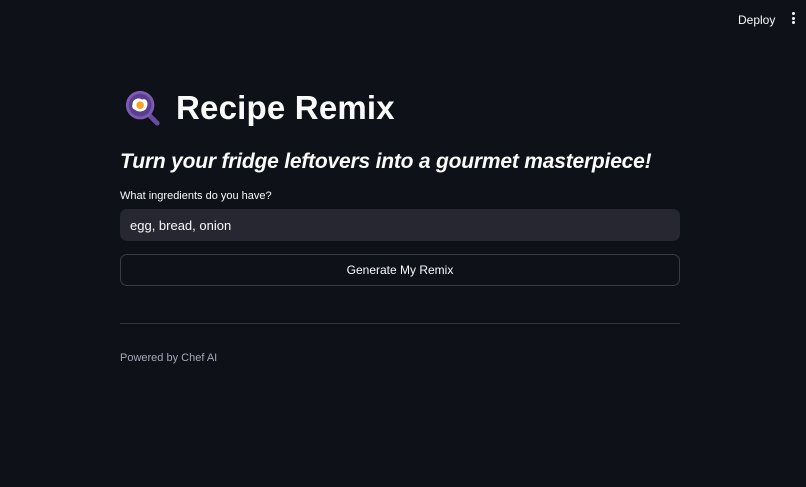 This screenshot has height=487, width=806. Describe the element at coordinates (142, 108) in the screenshot. I see `frying-pan-egg-icon` at that location.